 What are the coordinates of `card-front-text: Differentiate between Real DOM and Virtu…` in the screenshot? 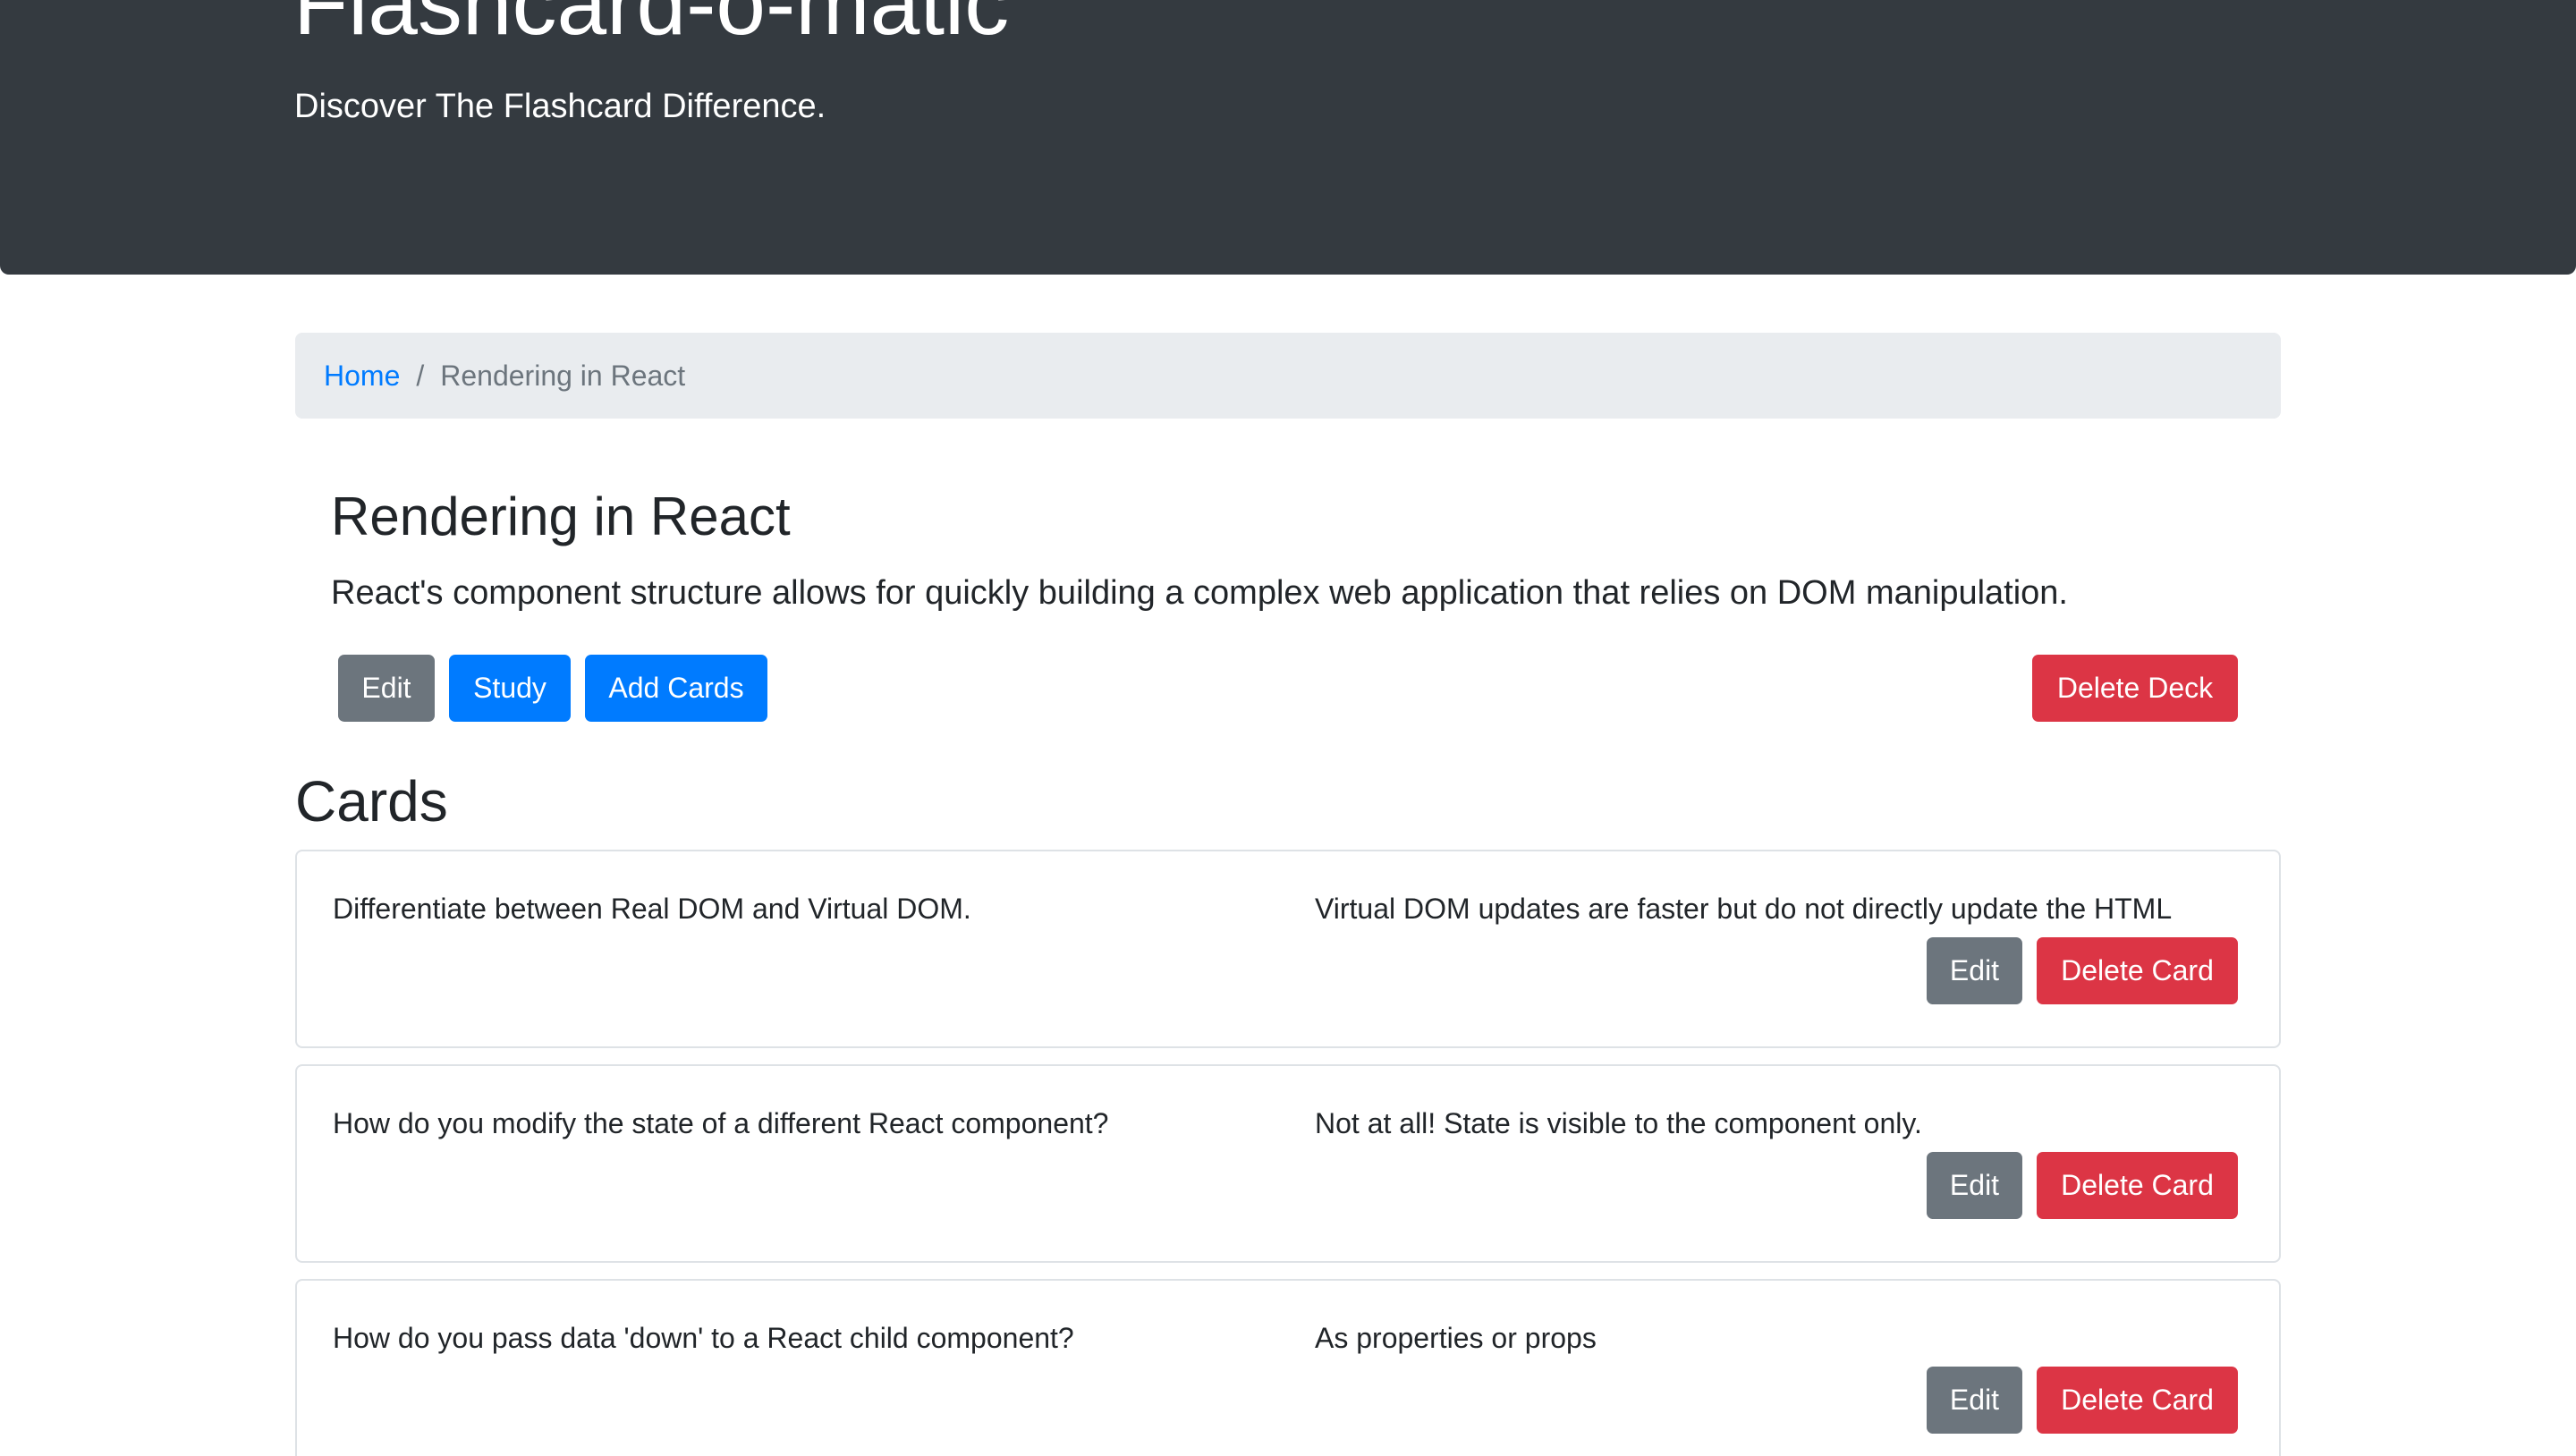 It's located at (652, 909).